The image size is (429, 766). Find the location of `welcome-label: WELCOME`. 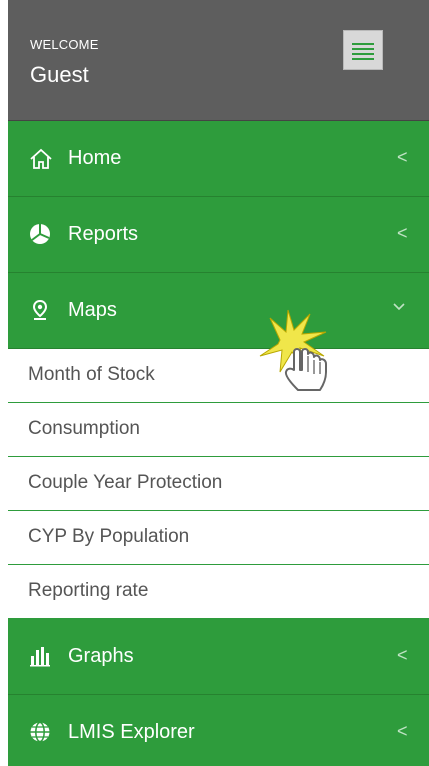

welcome-label: WELCOME is located at coordinates (64, 44).